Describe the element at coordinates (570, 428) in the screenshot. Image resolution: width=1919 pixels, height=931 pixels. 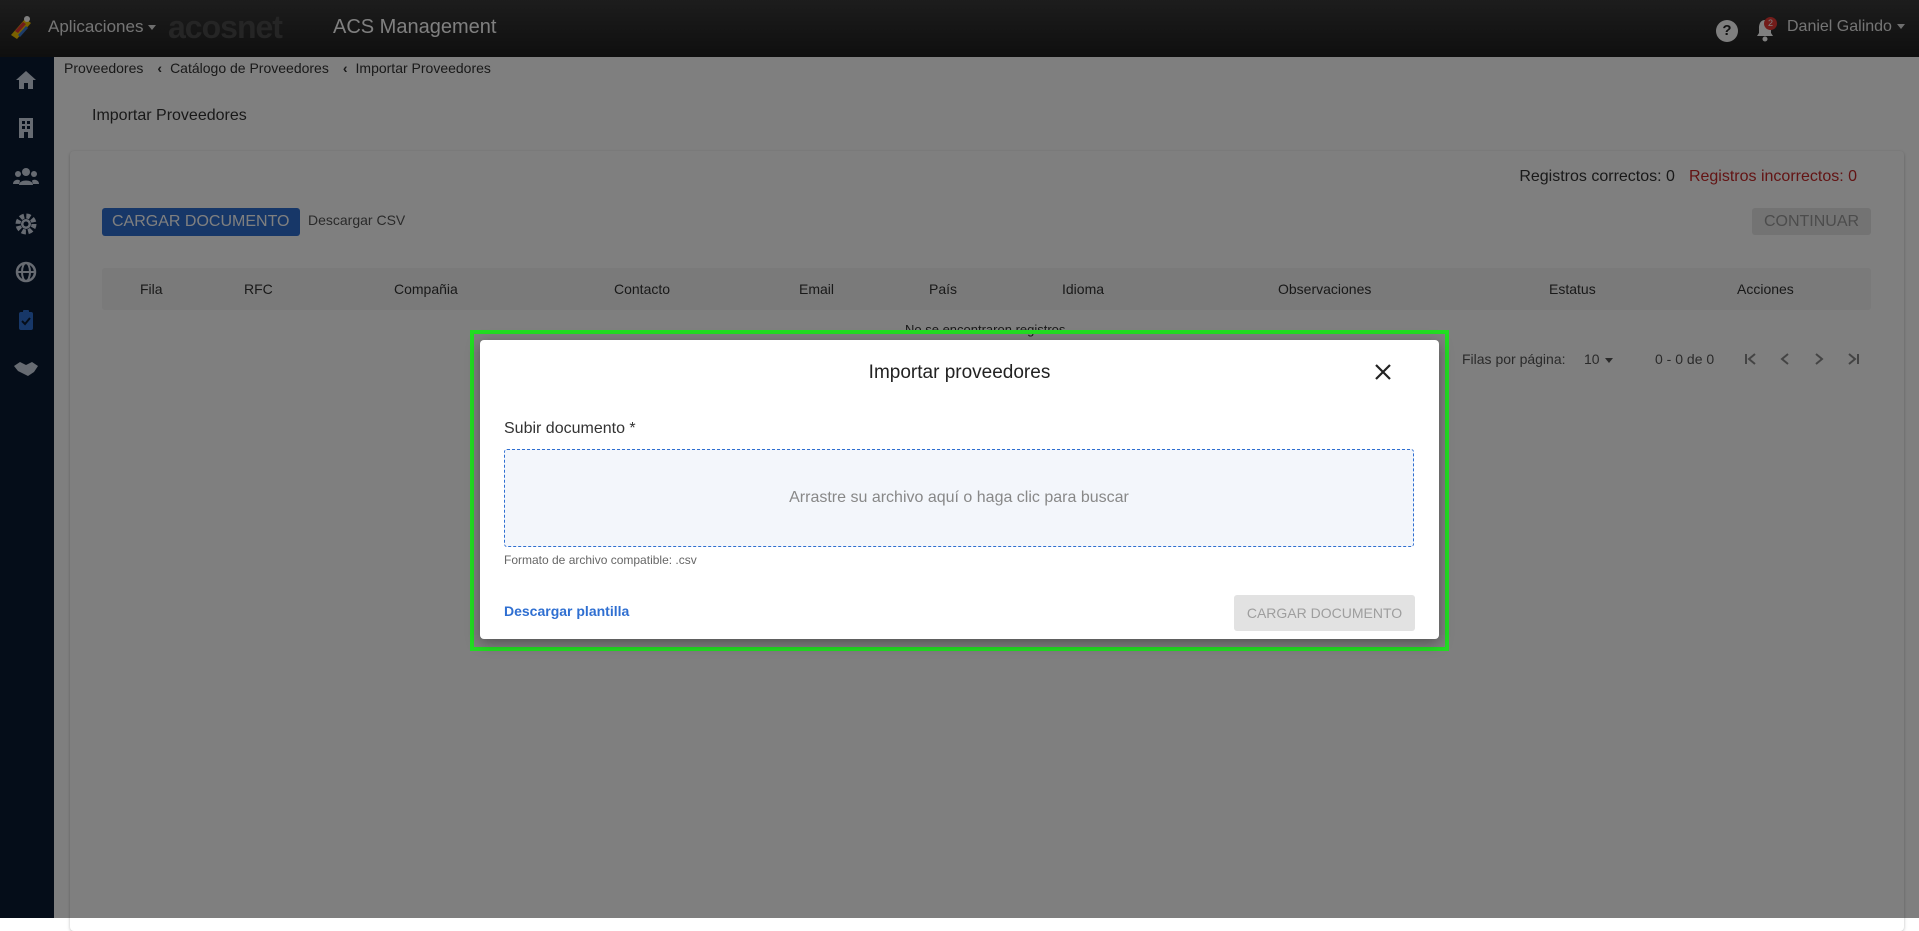
I see `upload-field-label: Subir documento *` at that location.